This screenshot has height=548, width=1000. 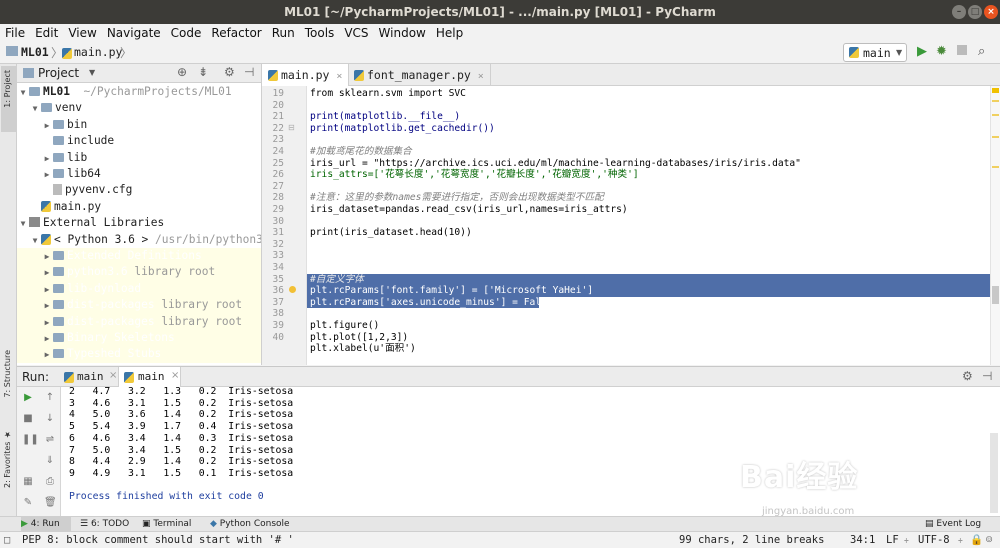 I want to click on tab-main-py: main.py ×, so click(x=306, y=75).